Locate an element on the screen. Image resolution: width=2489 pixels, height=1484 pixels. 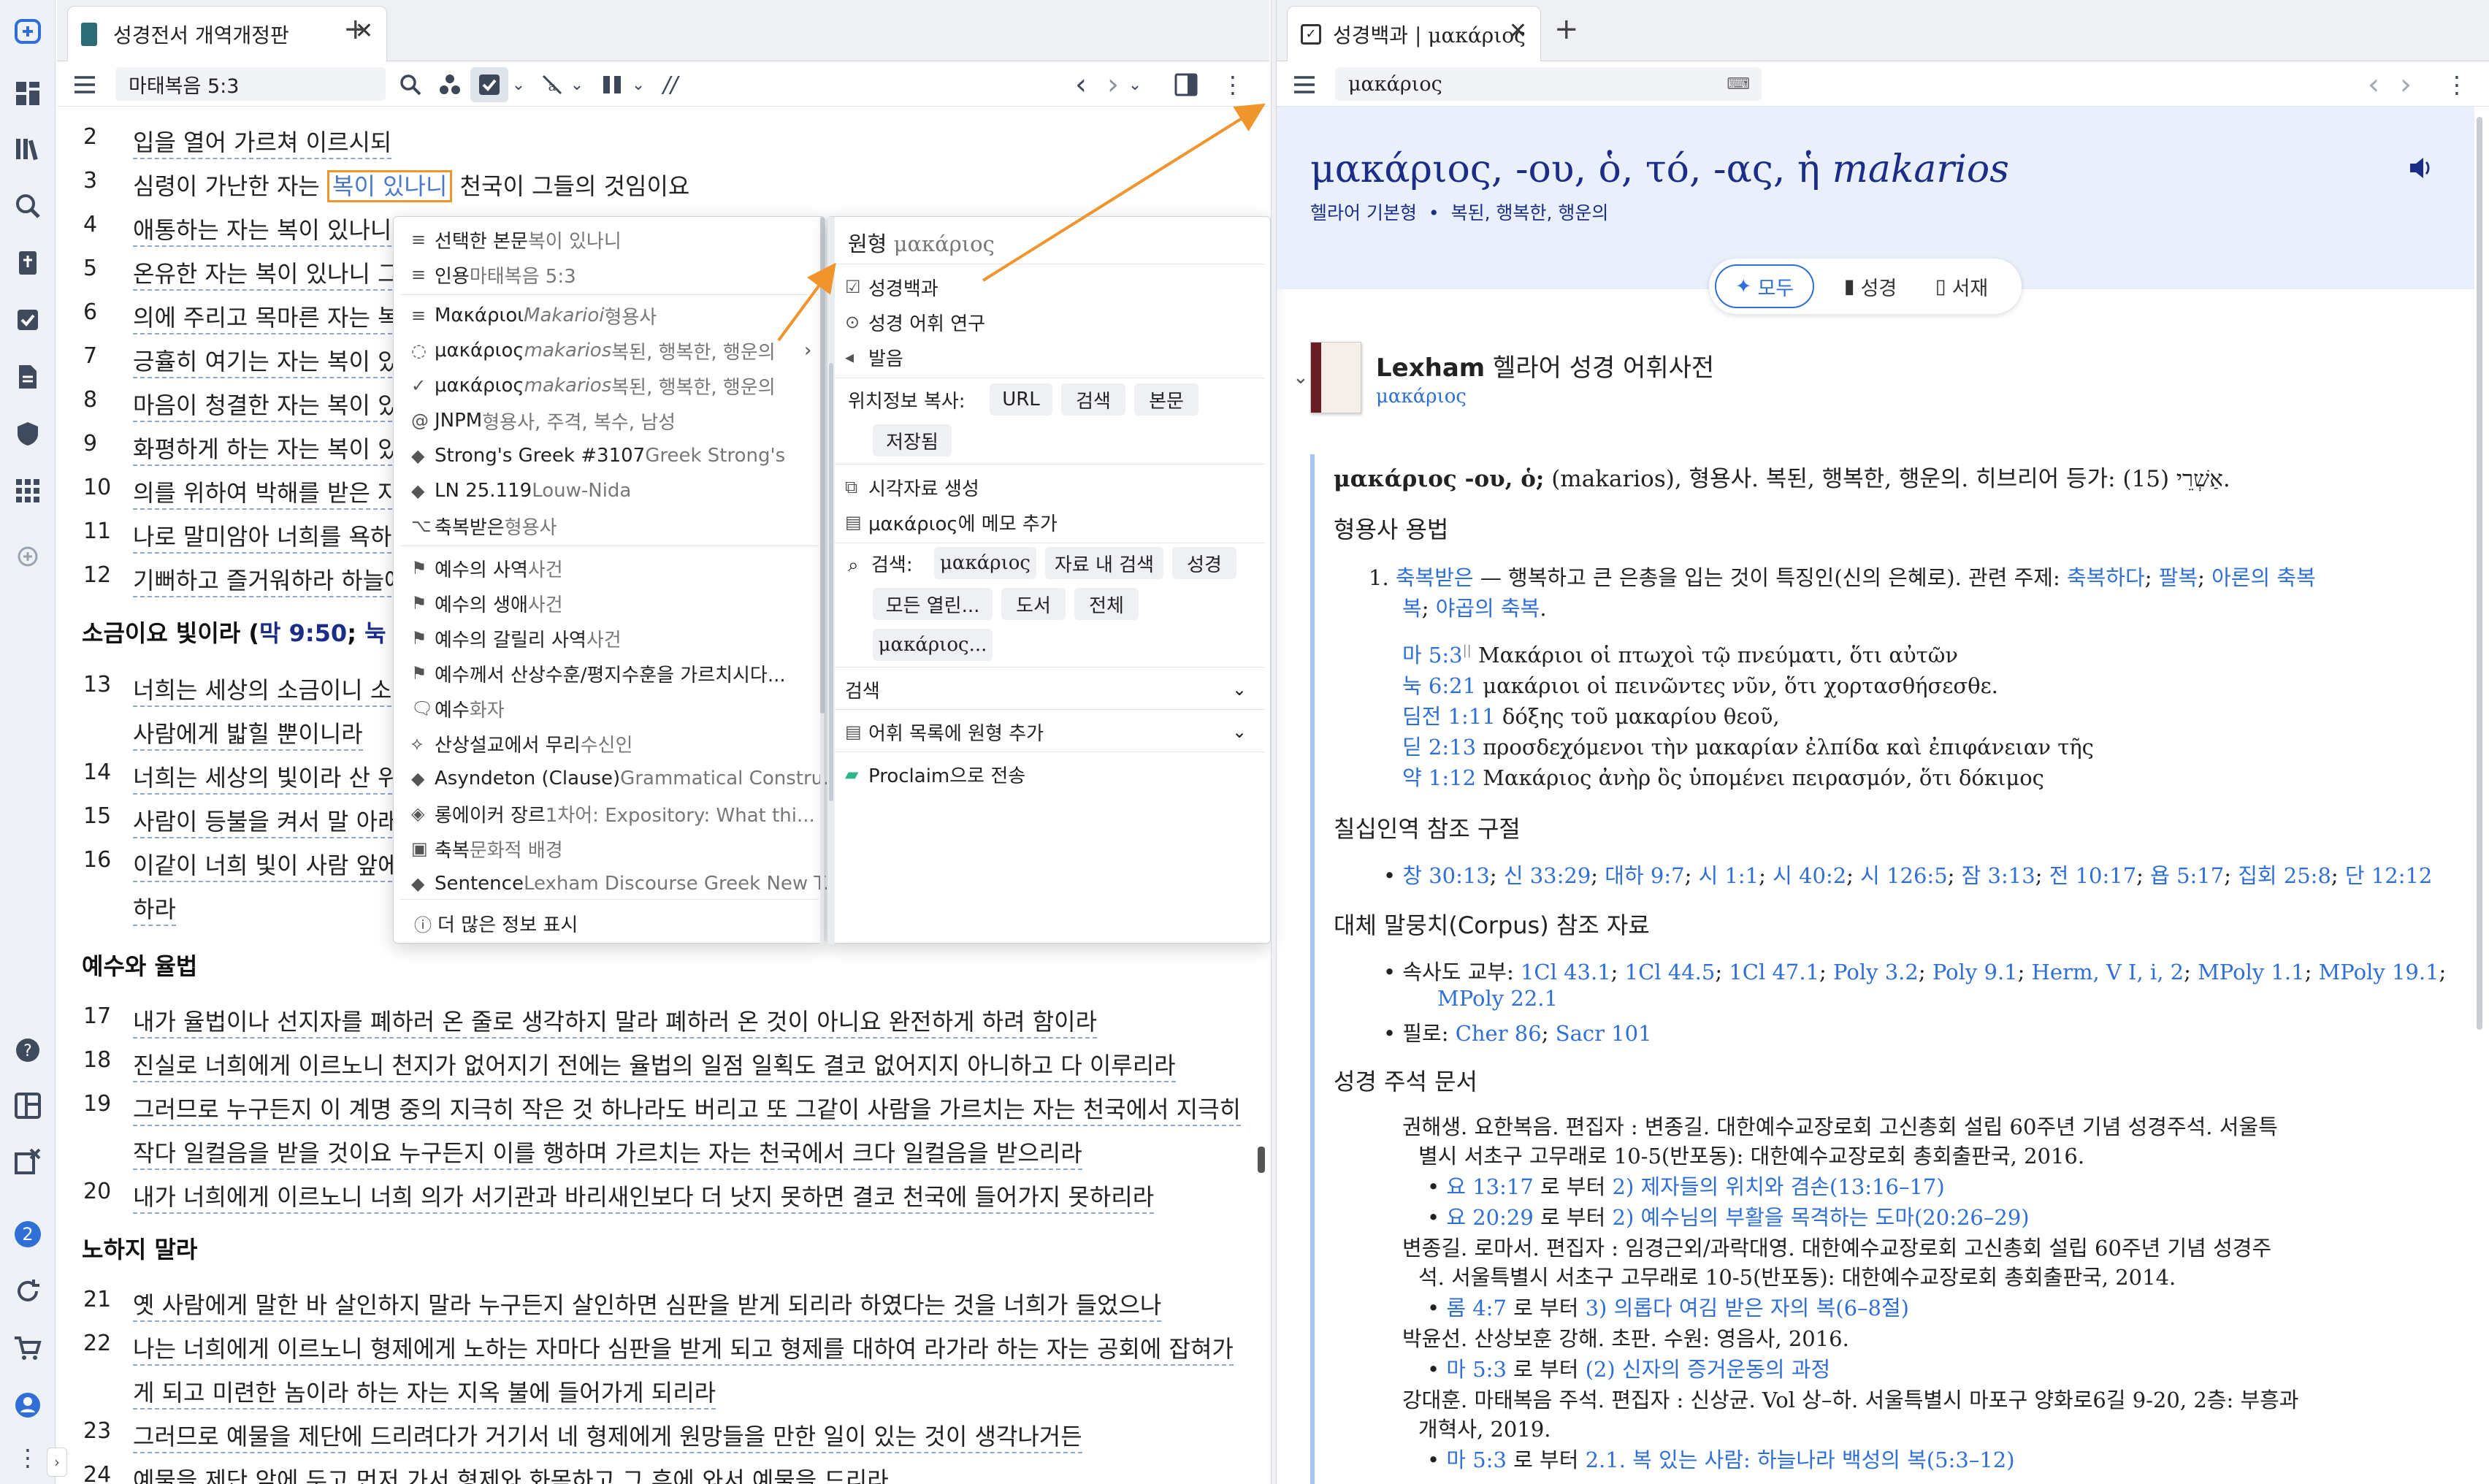
context-menu-item: ⚑ 예수의 생애 사건 is located at coordinates (487, 603).